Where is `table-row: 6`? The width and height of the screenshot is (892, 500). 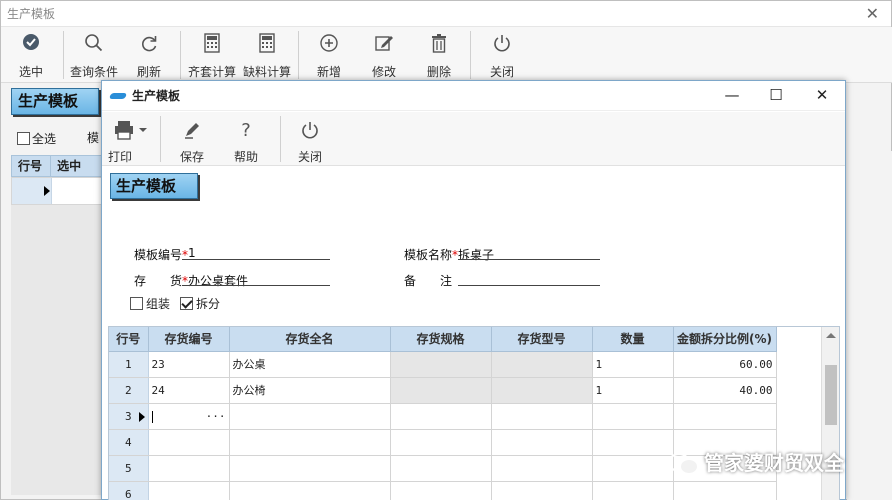
table-row: 6 is located at coordinates (443, 490).